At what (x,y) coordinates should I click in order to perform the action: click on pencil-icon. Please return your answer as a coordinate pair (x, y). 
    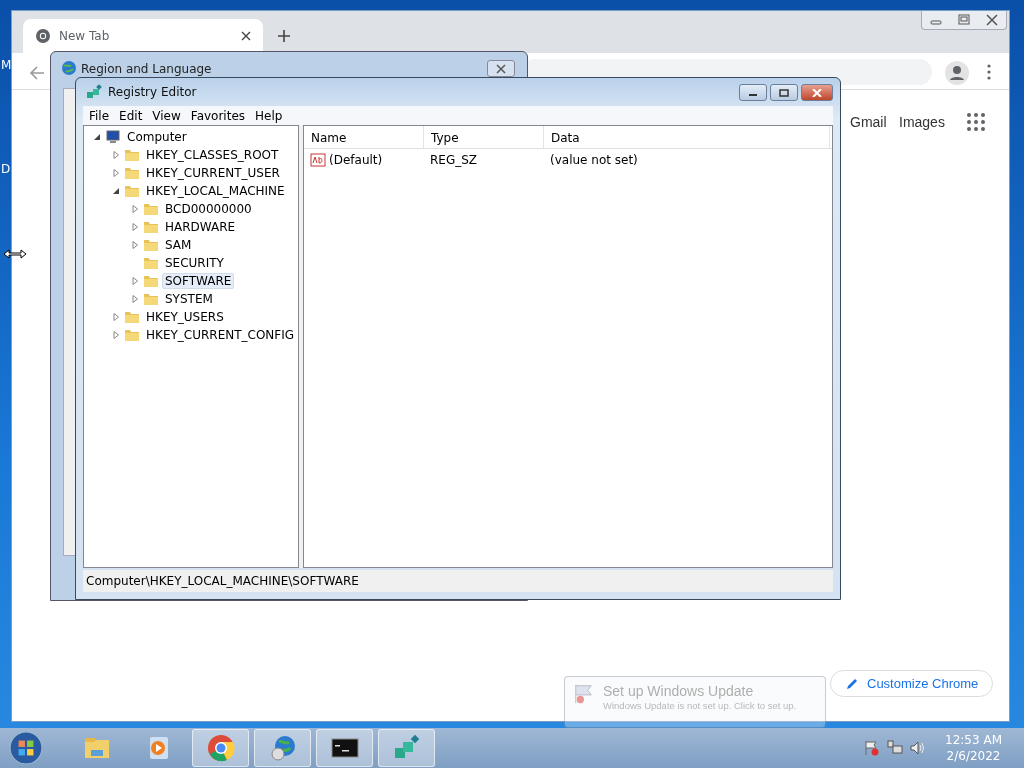
    Looking at the image, I should click on (852, 683).